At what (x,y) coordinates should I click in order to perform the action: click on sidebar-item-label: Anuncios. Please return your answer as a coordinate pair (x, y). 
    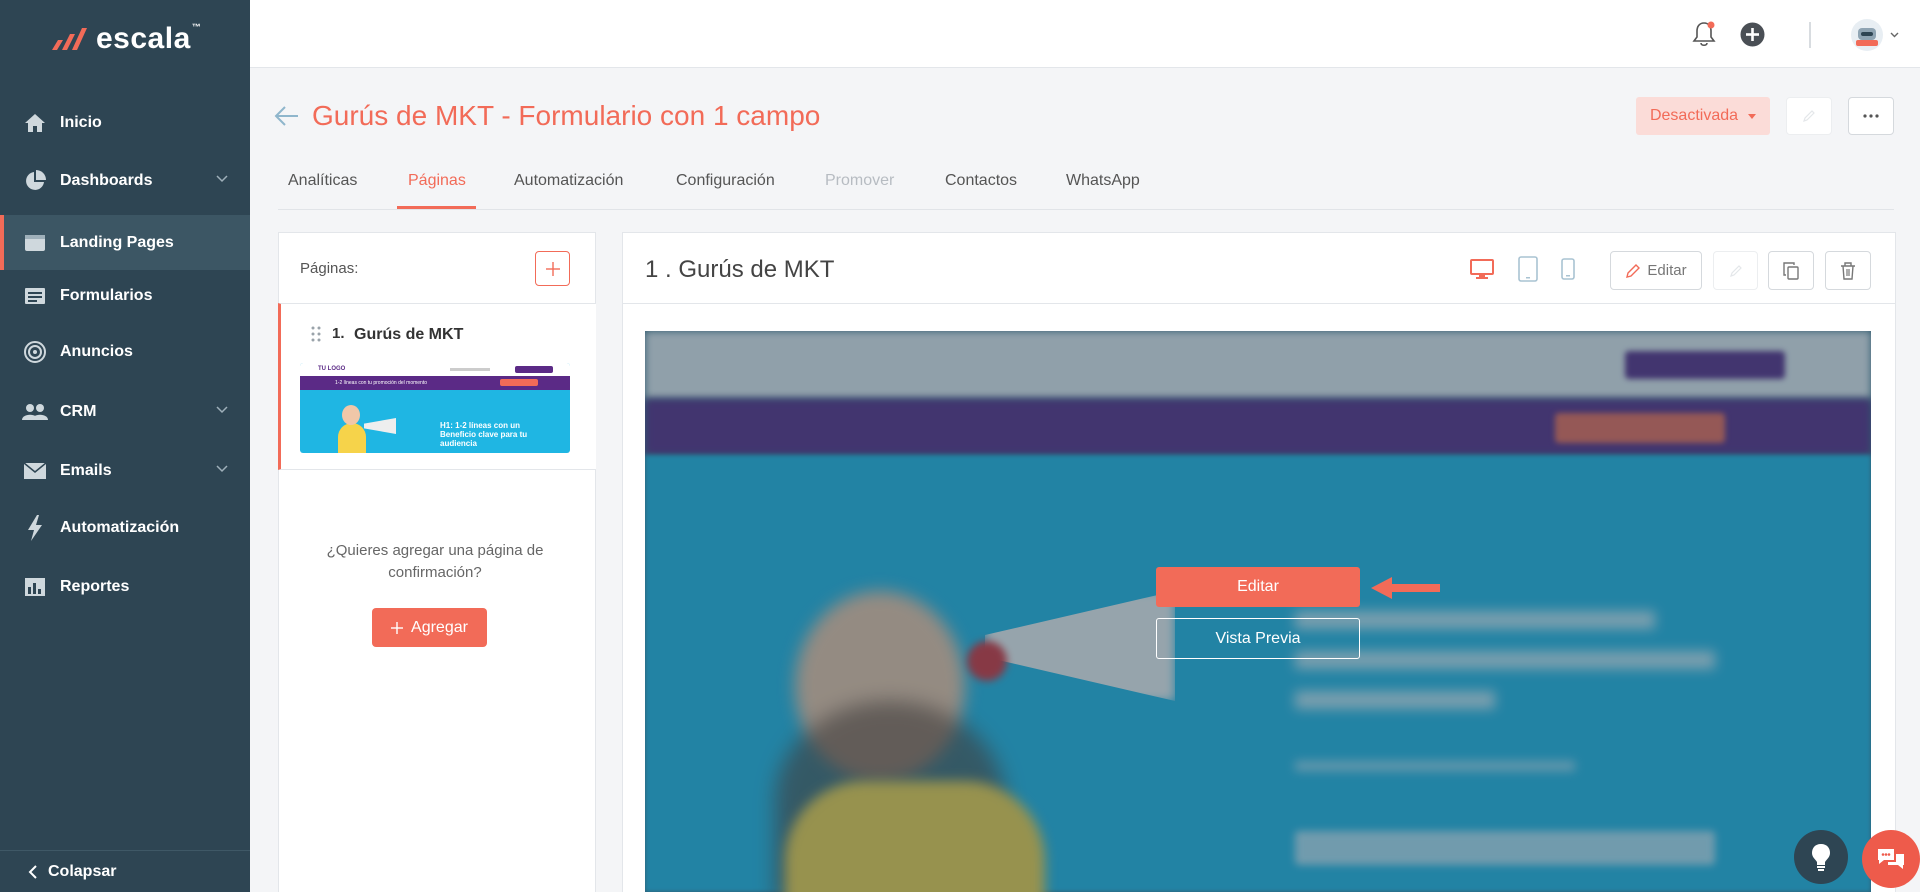
    Looking at the image, I should click on (96, 351).